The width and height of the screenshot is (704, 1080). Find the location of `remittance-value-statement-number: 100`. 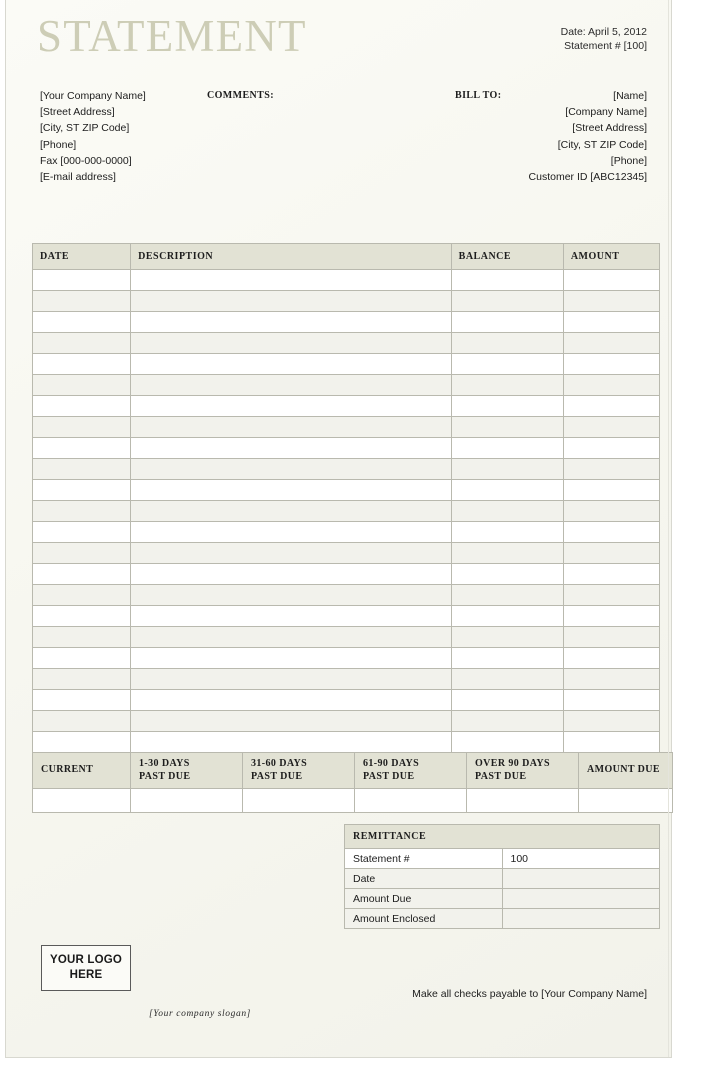

remittance-value-statement-number: 100 is located at coordinates (580, 858).